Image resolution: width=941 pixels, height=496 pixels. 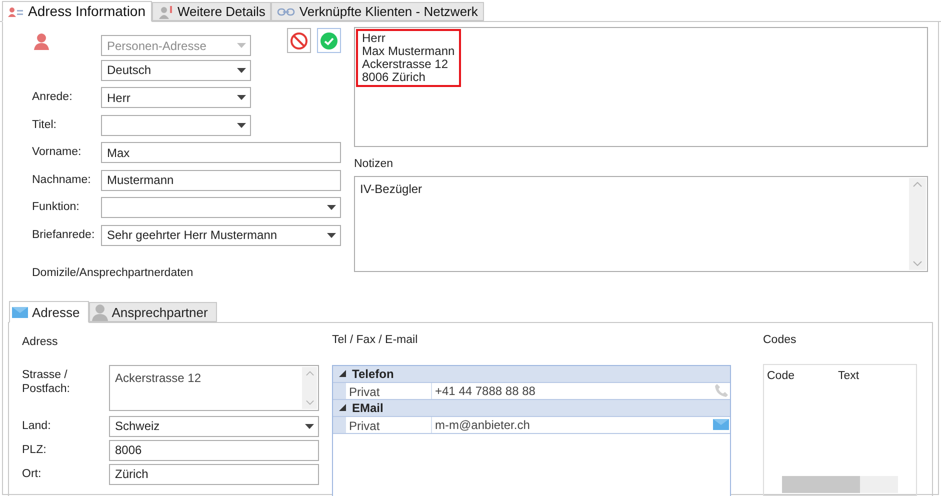 What do you see at coordinates (214, 450) in the screenshot?
I see `input-field: 8006` at bounding box center [214, 450].